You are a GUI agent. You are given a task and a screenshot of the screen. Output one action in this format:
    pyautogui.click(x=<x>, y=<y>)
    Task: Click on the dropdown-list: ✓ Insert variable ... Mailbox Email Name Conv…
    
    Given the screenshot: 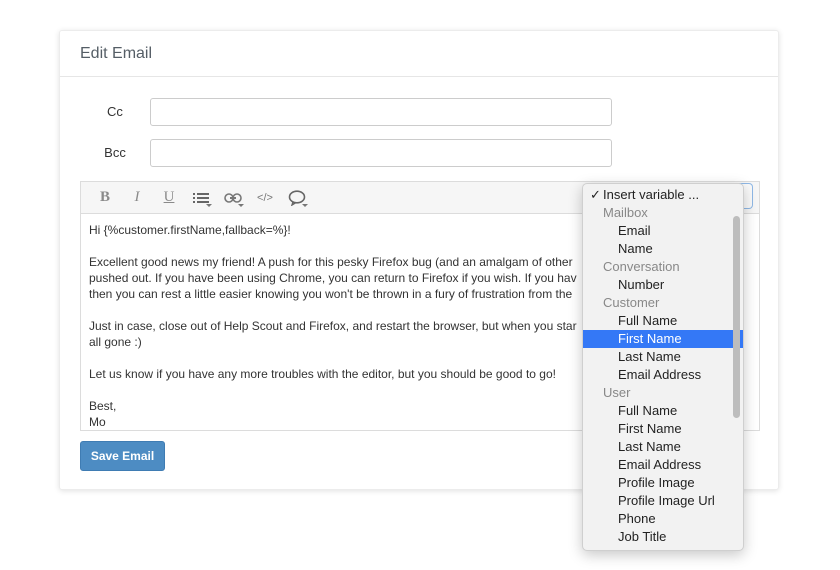 What is the action you would take?
    pyautogui.click(x=663, y=366)
    